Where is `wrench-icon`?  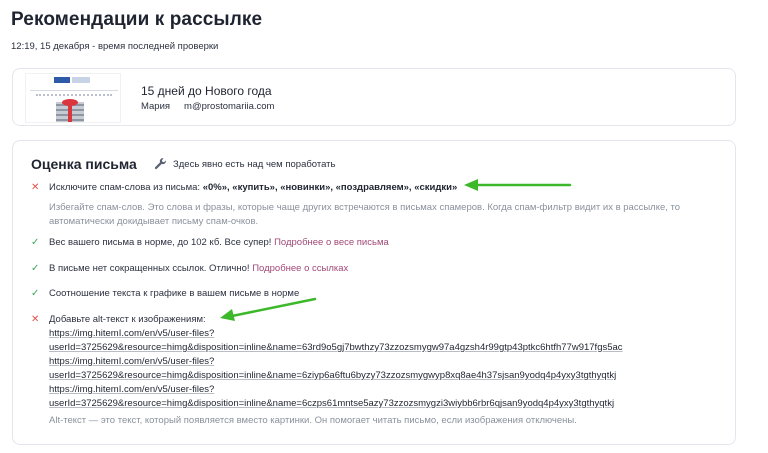 wrench-icon is located at coordinates (160, 164).